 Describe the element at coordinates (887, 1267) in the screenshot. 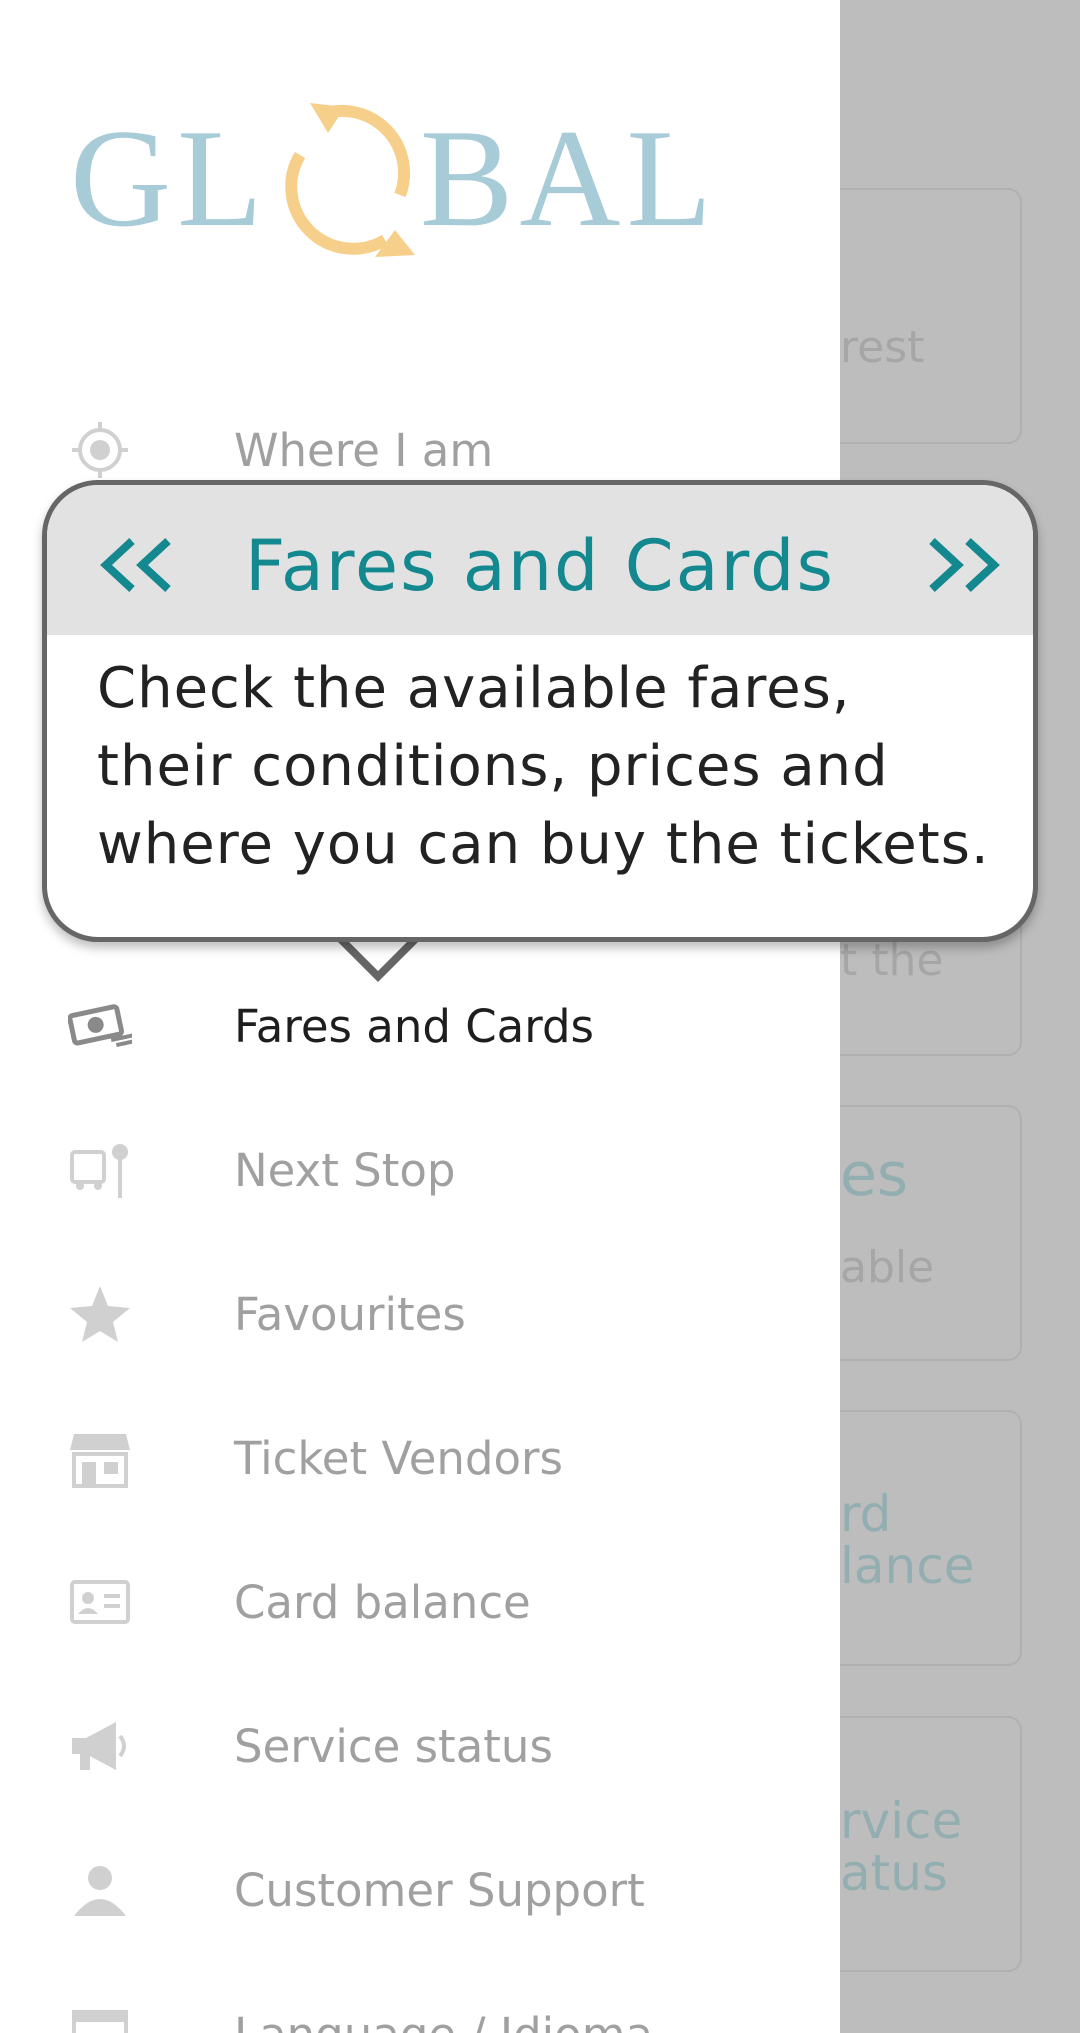

I see `background-card-text: able` at that location.